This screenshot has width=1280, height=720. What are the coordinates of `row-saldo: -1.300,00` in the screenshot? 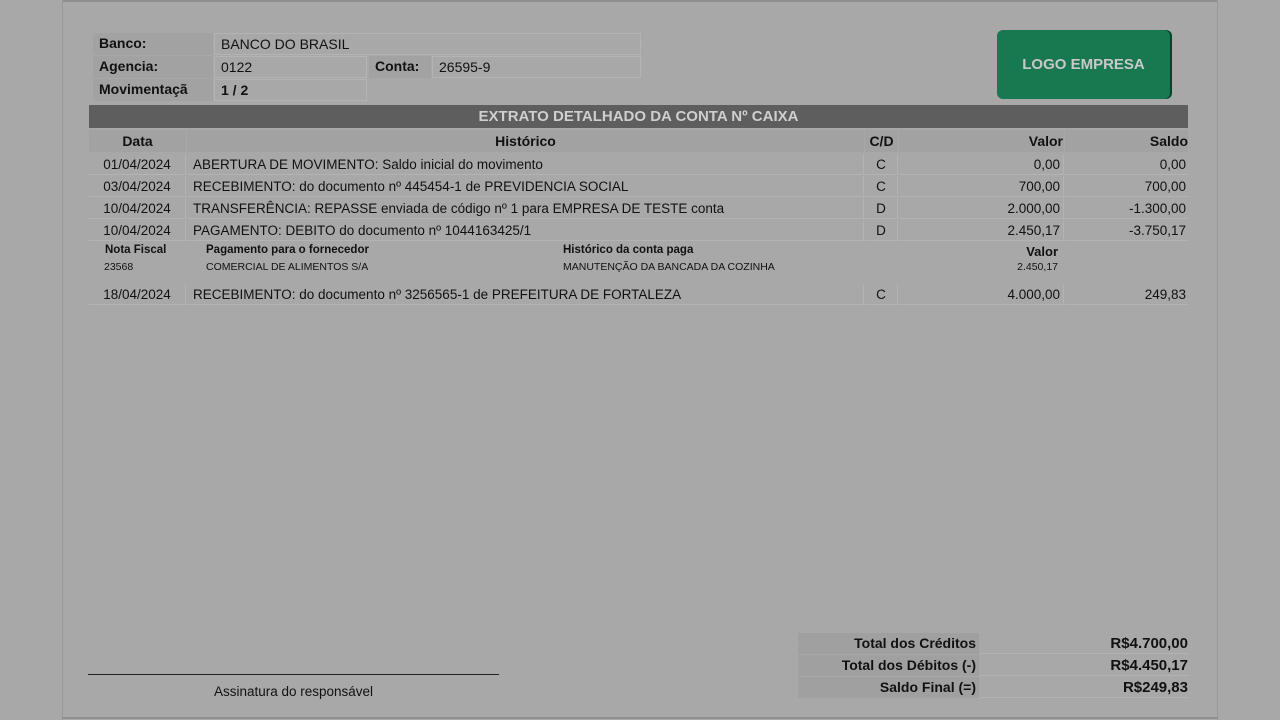 It's located at (1126, 208).